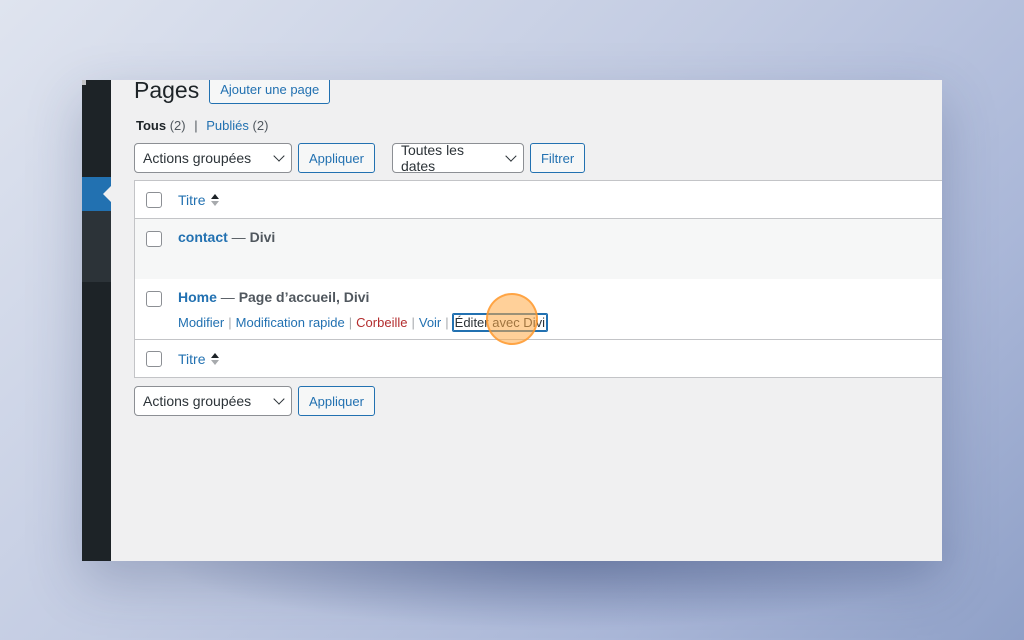 This screenshot has height=640, width=1024. I want to click on title-column-sort-footer: Titre, so click(199, 358).